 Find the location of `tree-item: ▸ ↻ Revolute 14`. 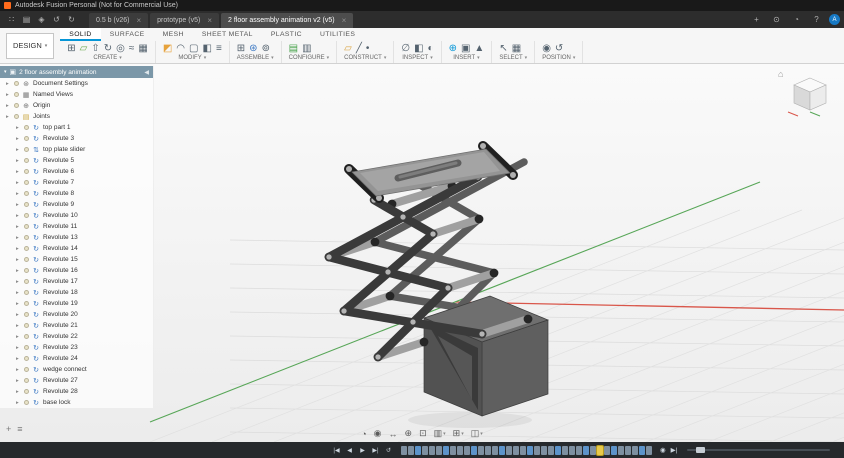

tree-item: ▸ ↻ Revolute 14 is located at coordinates (76, 248).